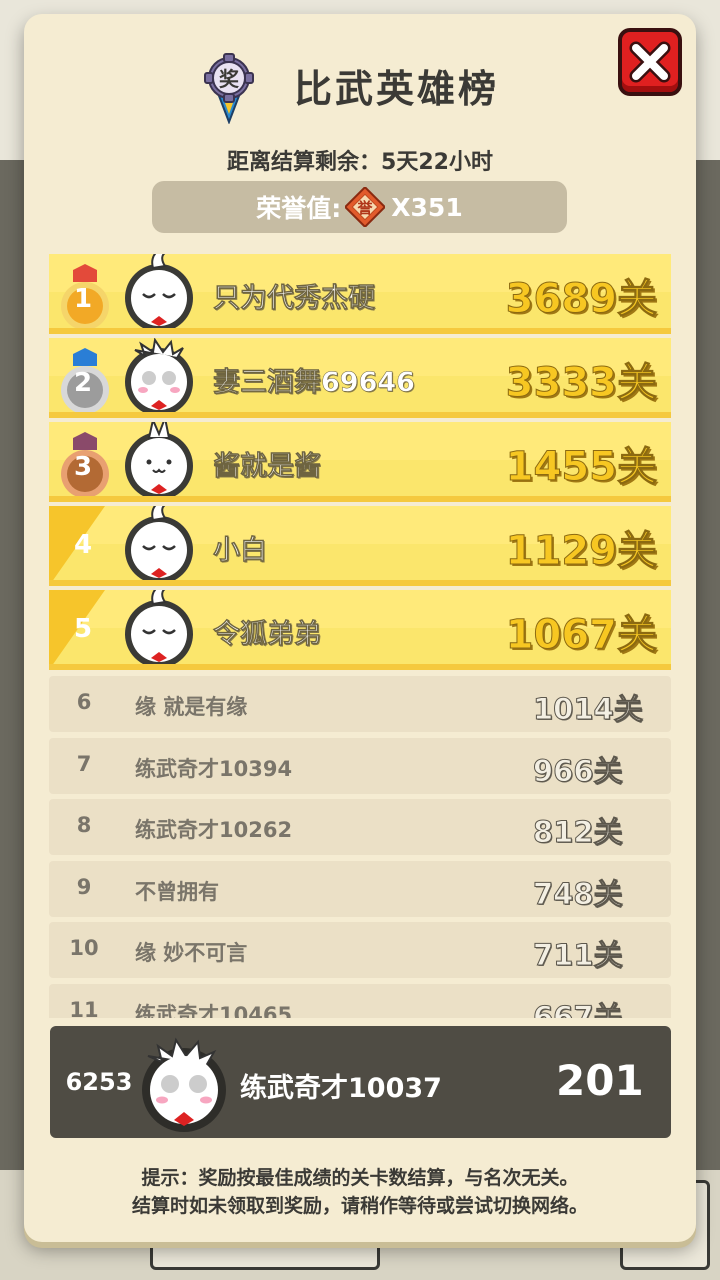 This screenshot has width=720, height=1280. I want to click on player-score: 3333关, so click(581, 383).